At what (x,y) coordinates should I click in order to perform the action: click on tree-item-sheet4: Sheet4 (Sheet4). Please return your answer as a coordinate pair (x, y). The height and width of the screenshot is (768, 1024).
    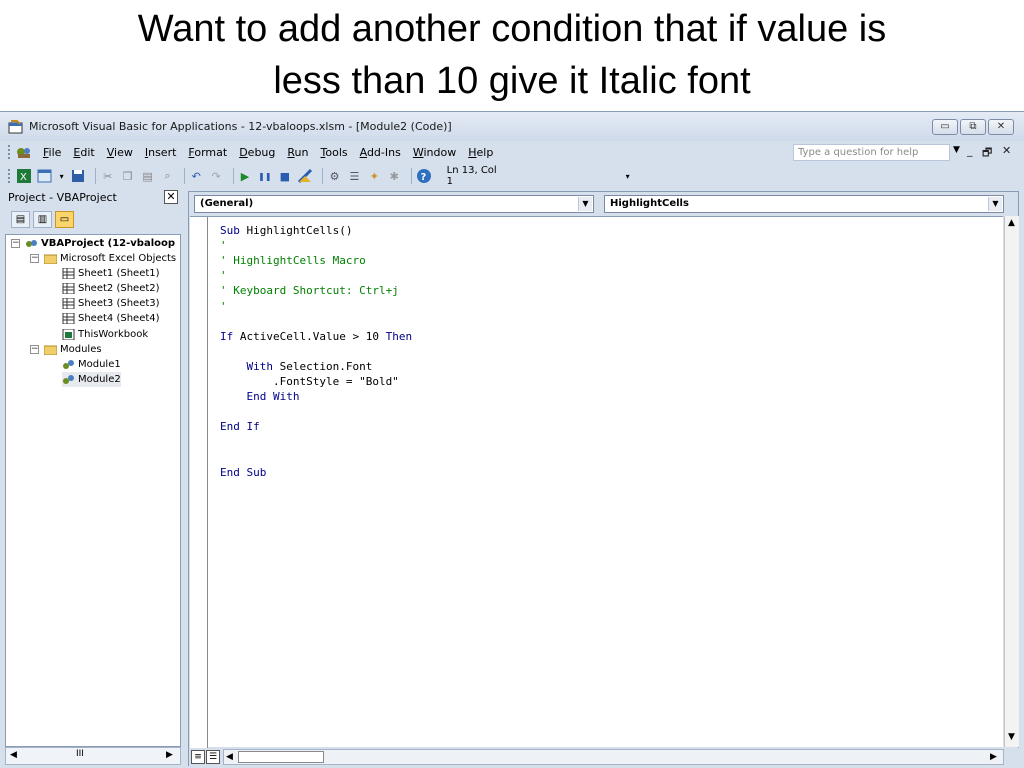
    Looking at the image, I should click on (111, 318).